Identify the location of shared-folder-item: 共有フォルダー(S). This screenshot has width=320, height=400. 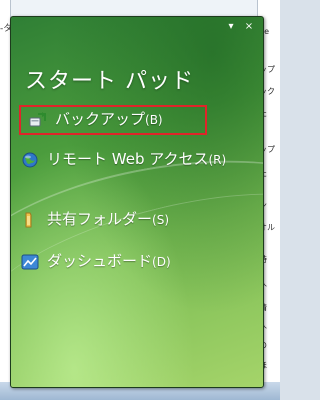
(136, 220).